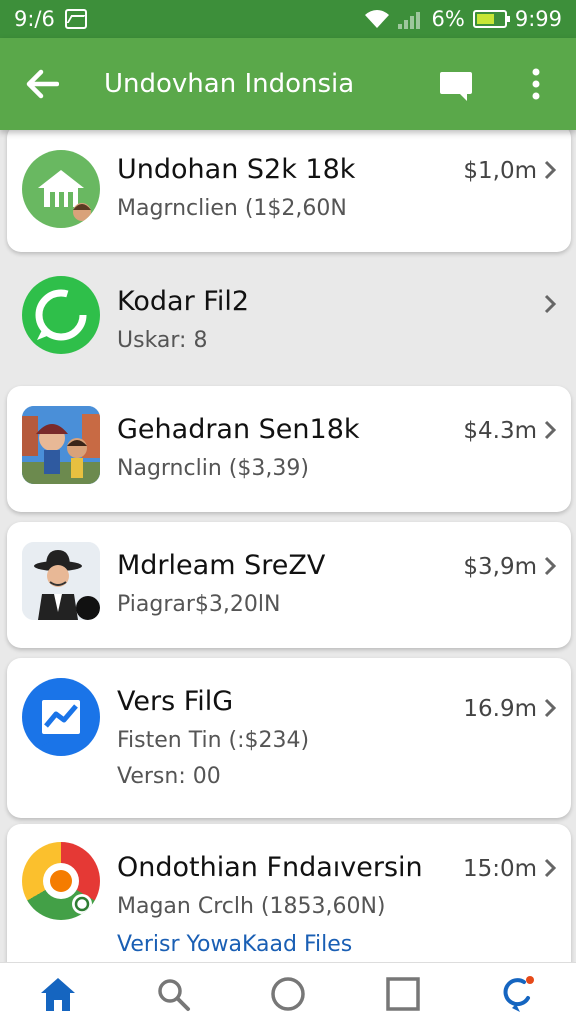 The width and height of the screenshot is (576, 1024). Describe the element at coordinates (410, 19) in the screenshot. I see `signal-icon` at that location.